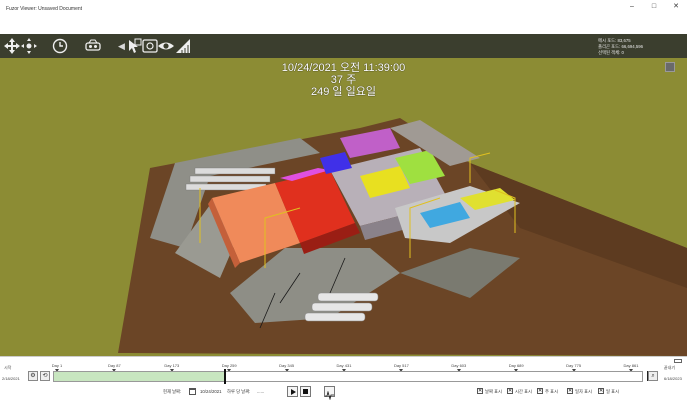 This screenshot has height=400, width=687. Describe the element at coordinates (601, 391) in the screenshot. I see `checkbox-show-weekday: ✕` at that location.